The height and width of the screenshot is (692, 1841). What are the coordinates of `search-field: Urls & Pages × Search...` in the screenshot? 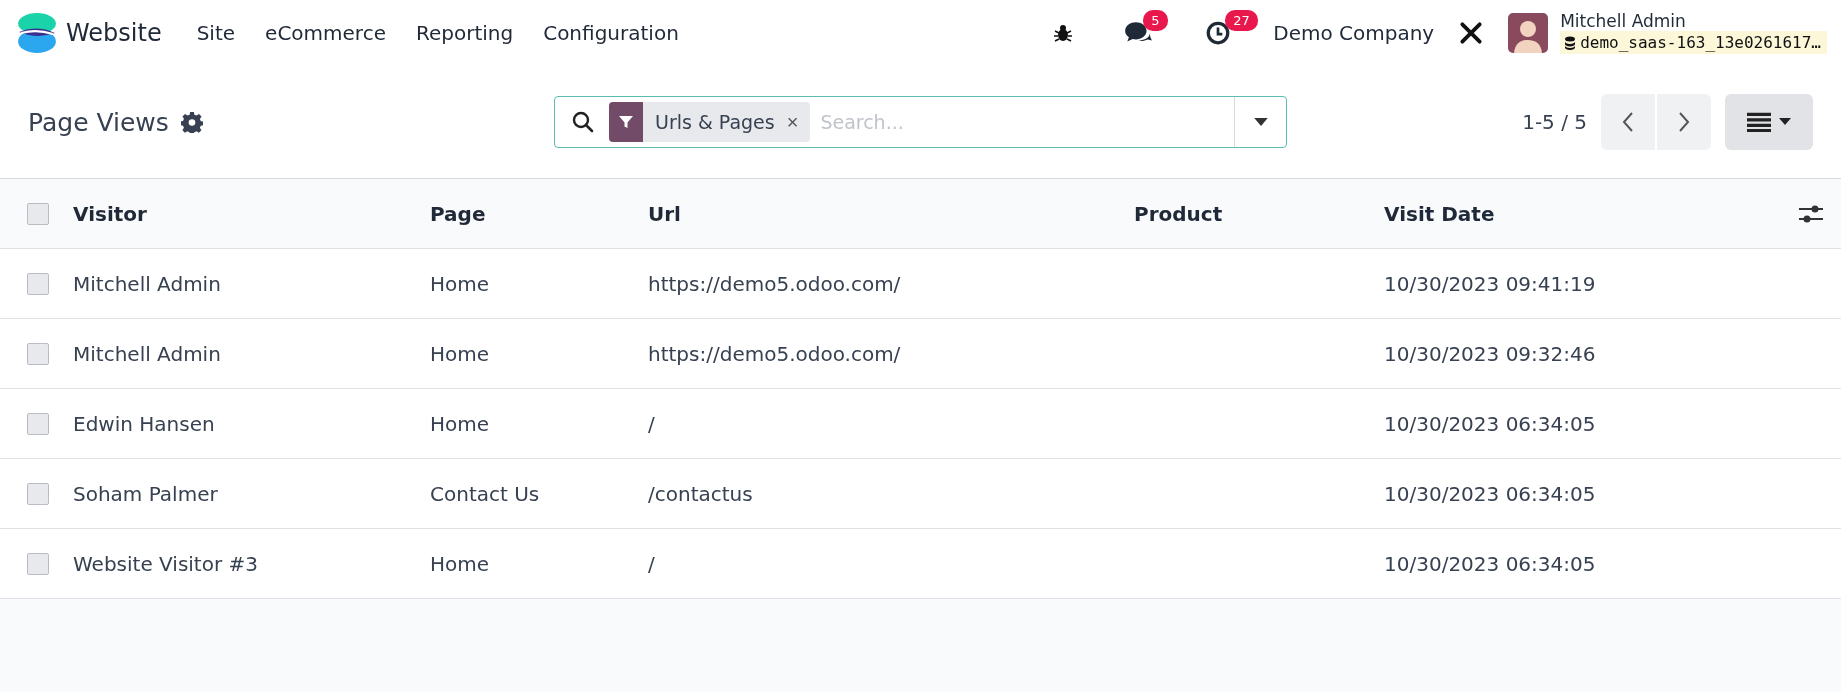 It's located at (920, 122).